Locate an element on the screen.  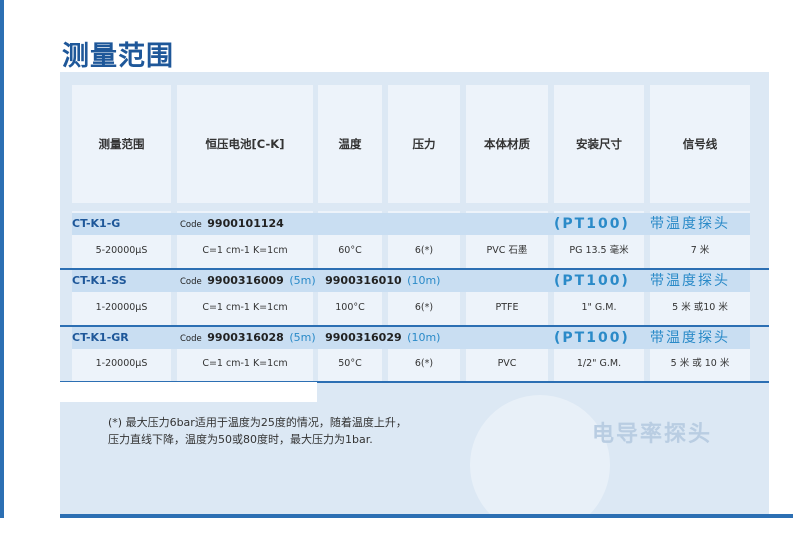
header-material: 本体材质 is located at coordinates (507, 144).